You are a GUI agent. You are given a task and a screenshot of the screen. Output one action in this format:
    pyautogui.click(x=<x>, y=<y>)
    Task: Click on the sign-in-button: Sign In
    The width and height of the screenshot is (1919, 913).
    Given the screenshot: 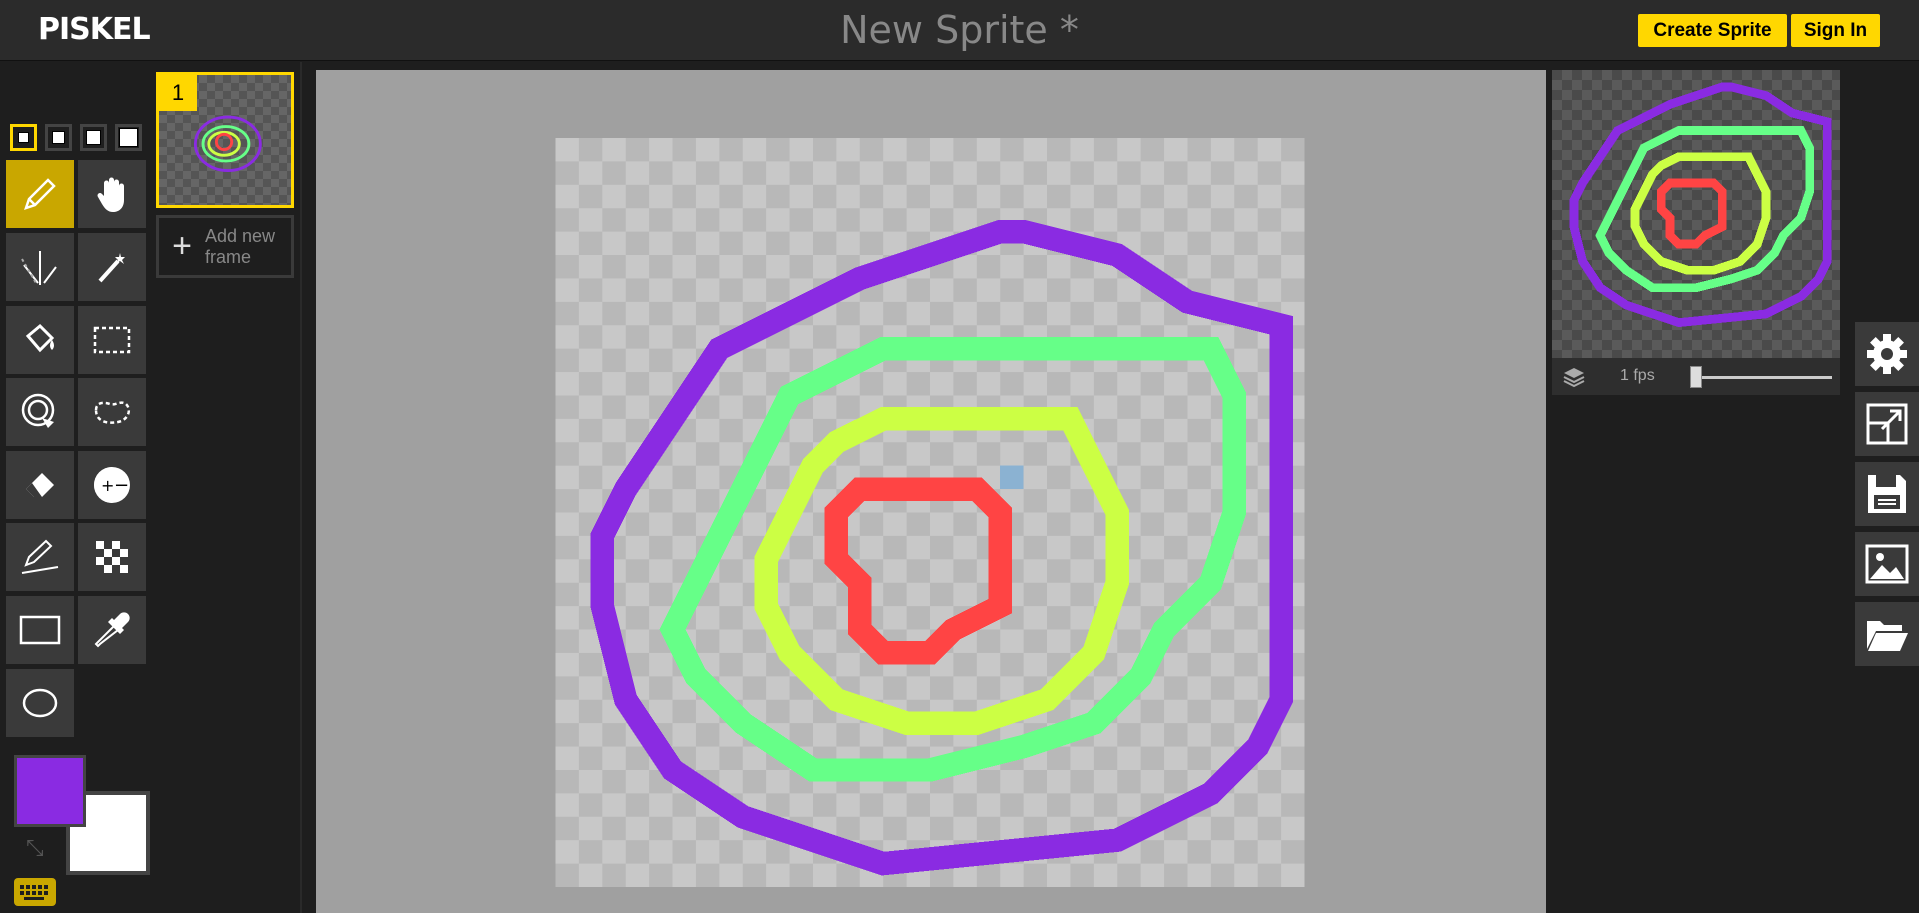 What is the action you would take?
    pyautogui.click(x=1835, y=30)
    